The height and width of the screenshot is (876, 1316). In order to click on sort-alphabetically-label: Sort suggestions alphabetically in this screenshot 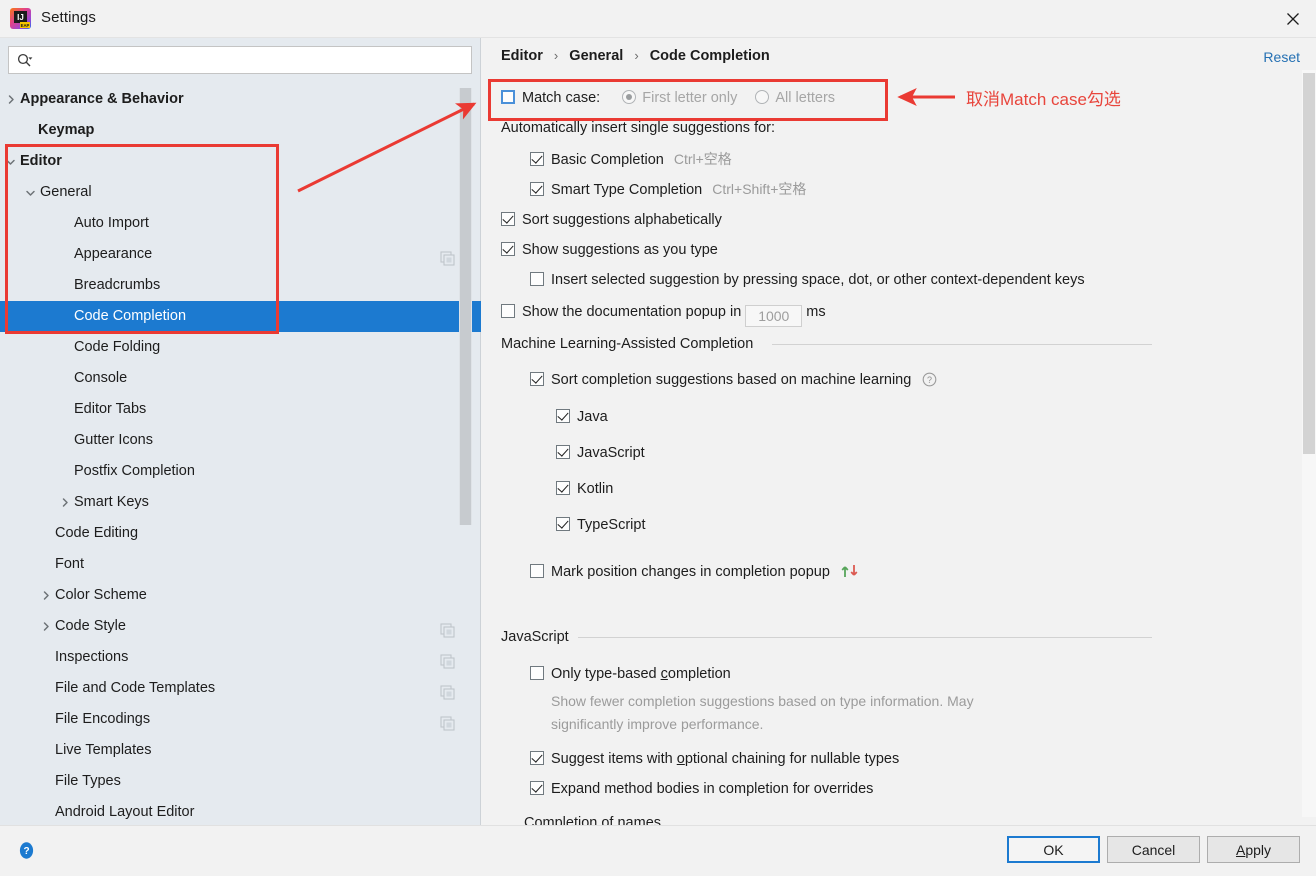, I will do `click(622, 220)`.